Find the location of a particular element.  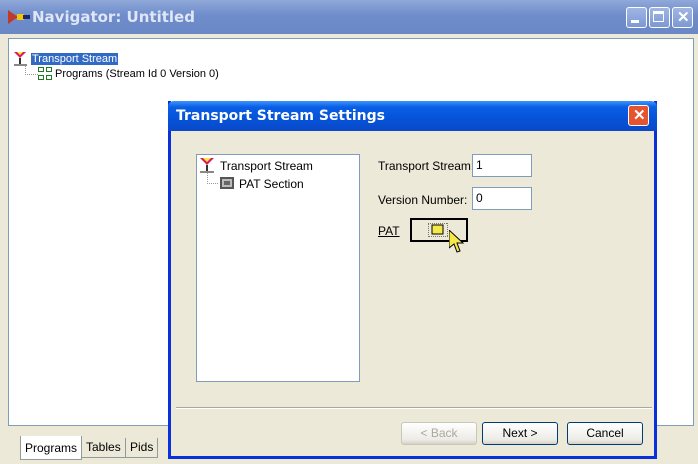

minimize-button is located at coordinates (636, 17).